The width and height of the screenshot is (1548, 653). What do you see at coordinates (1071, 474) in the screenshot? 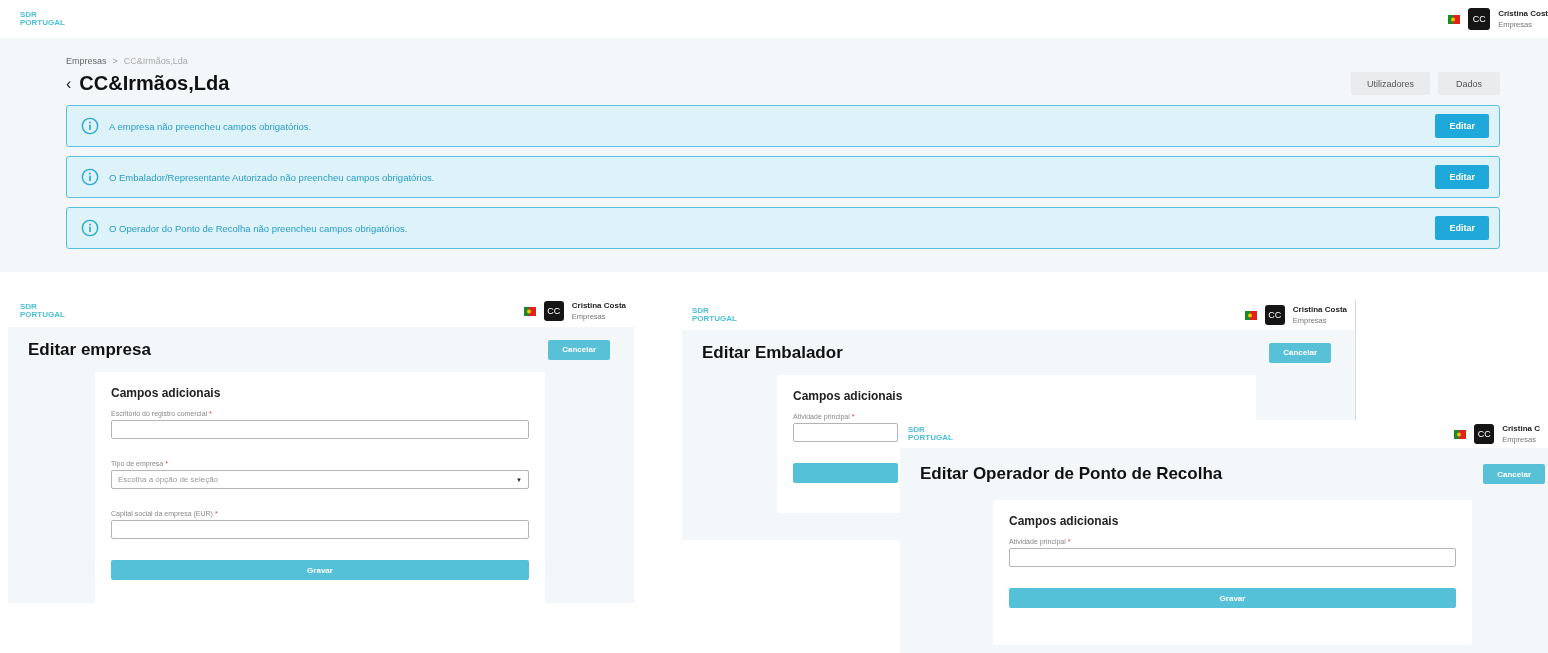
I see `page-title: Editar Operador de Ponto de Recolha` at bounding box center [1071, 474].